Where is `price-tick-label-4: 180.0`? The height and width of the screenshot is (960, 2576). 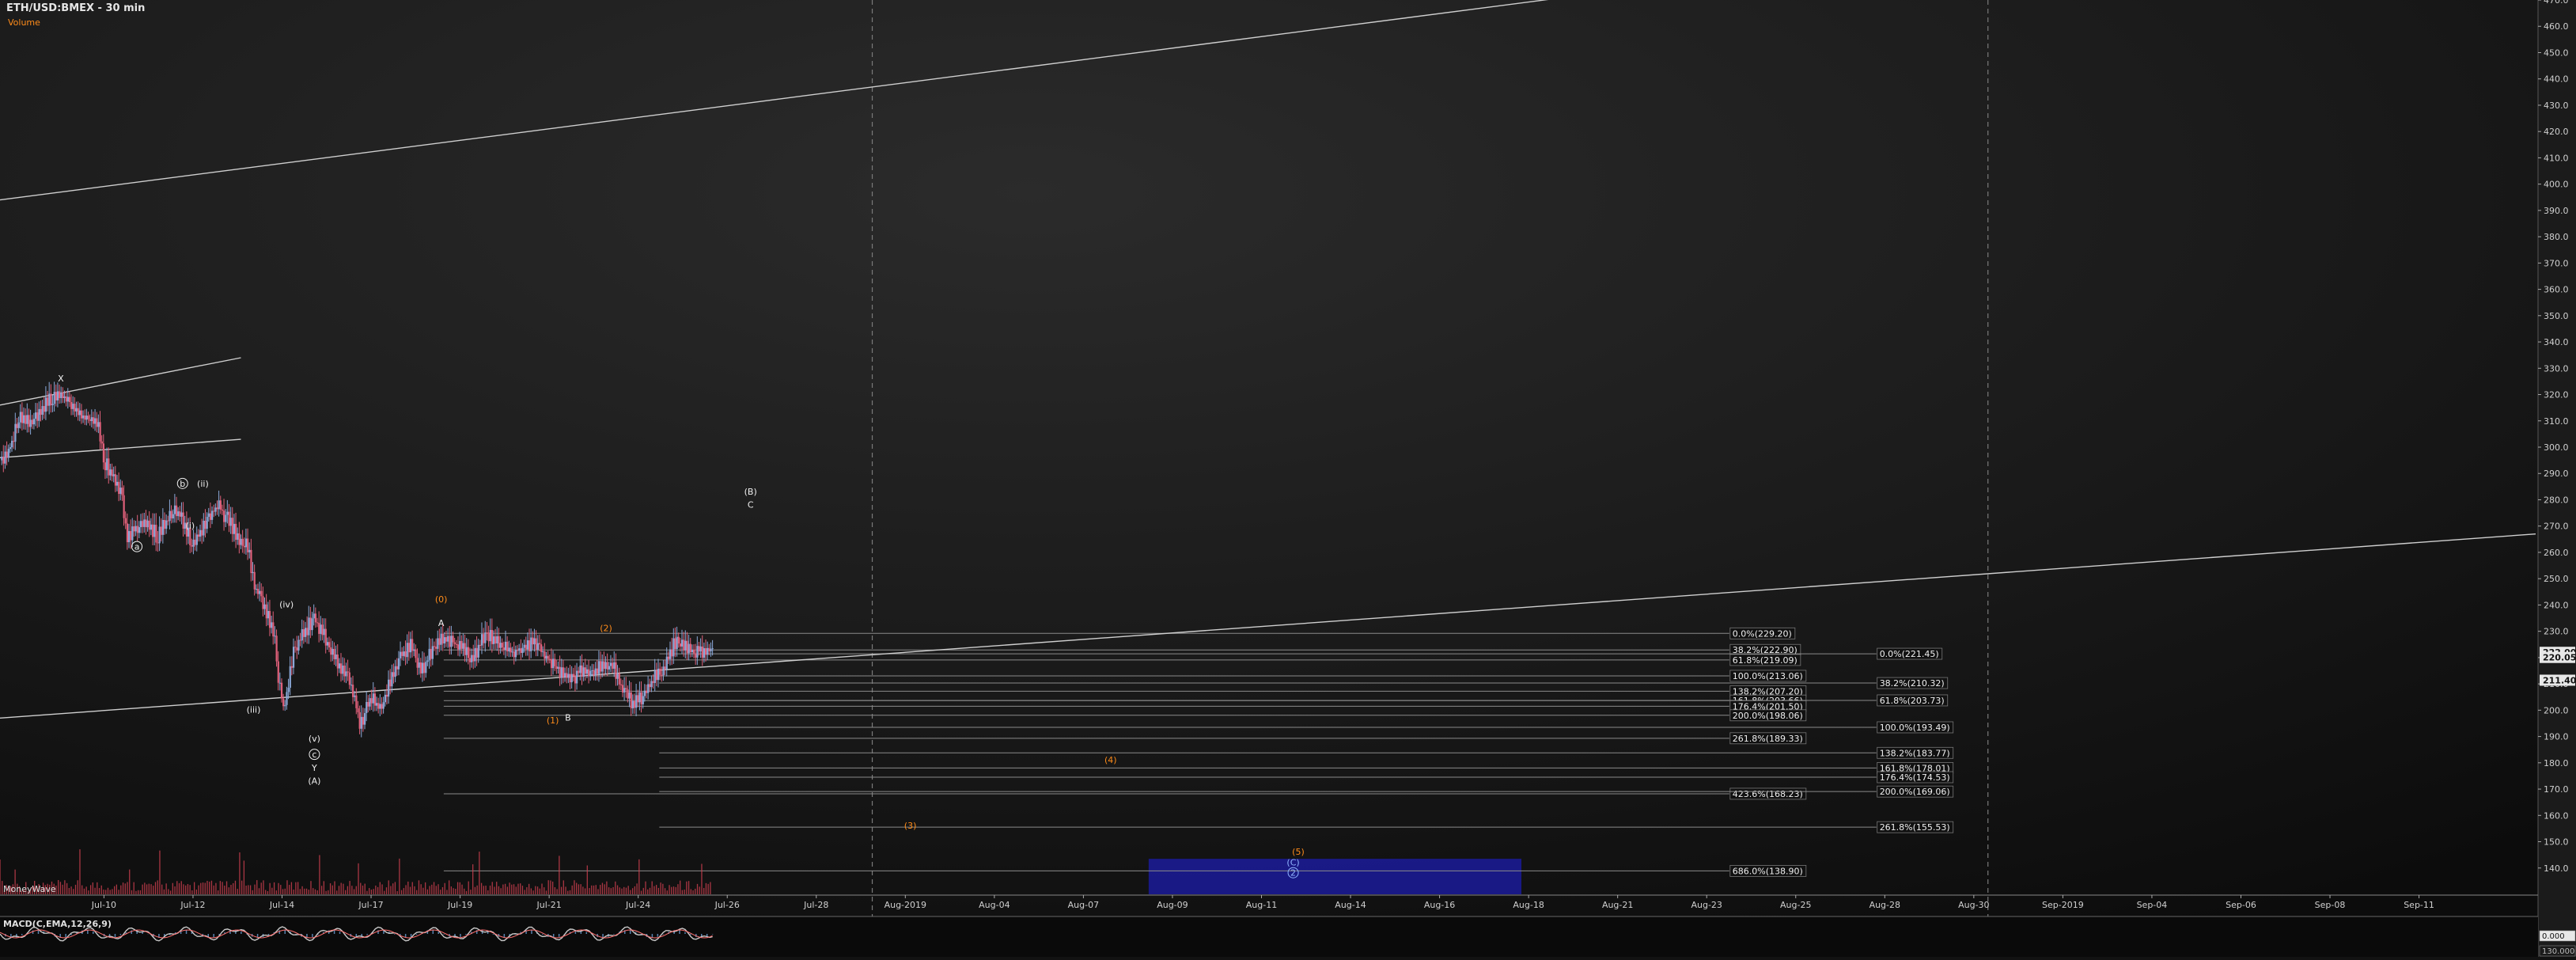
price-tick-label-4: 180.0 is located at coordinates (2556, 763).